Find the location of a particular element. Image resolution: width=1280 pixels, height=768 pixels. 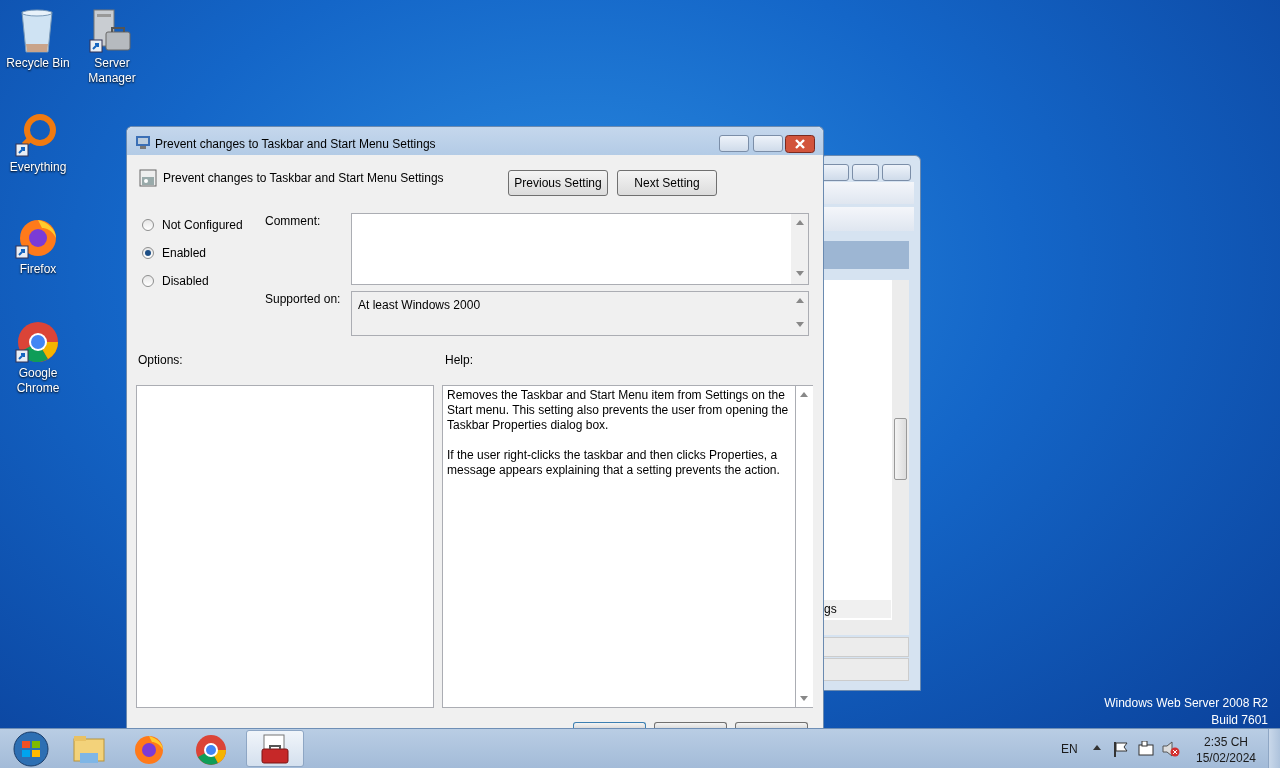

help-text: If the user right-clicks the taskbar and then clicks Properties, a message appears explaining that a setting prevents the action. is located at coordinates (614, 463).